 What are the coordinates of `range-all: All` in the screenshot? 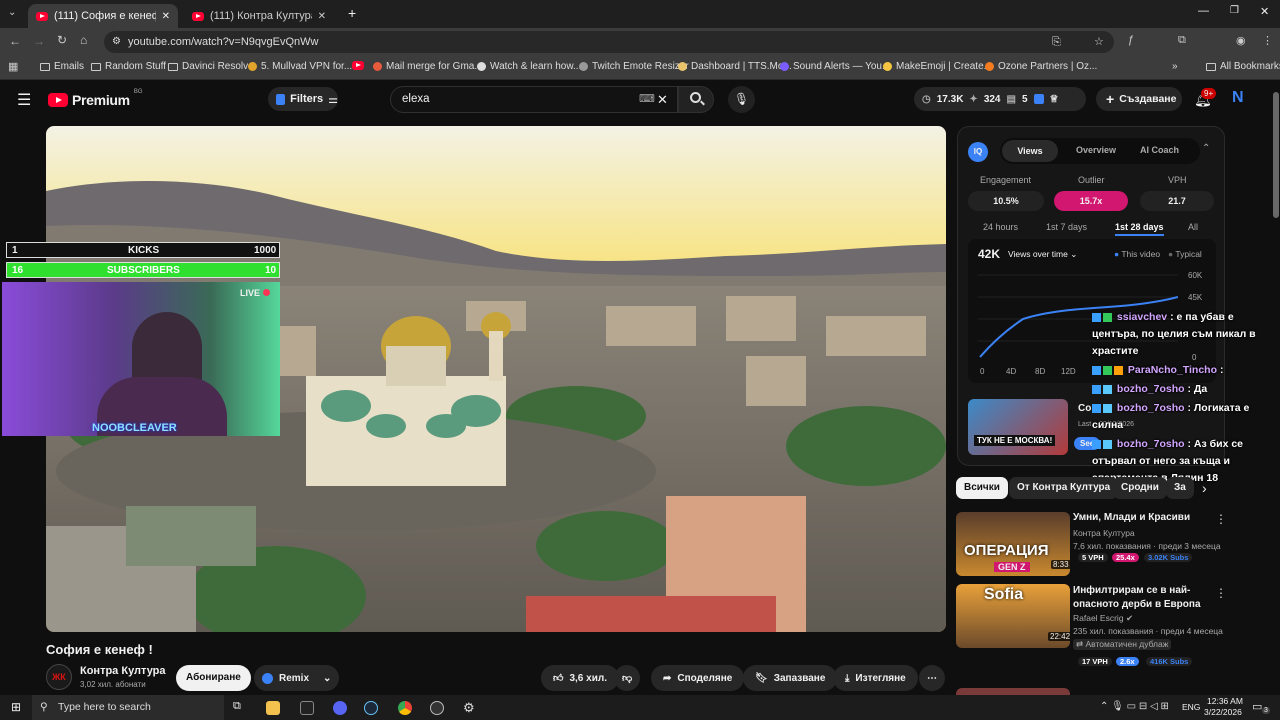 It's located at (1193, 227).